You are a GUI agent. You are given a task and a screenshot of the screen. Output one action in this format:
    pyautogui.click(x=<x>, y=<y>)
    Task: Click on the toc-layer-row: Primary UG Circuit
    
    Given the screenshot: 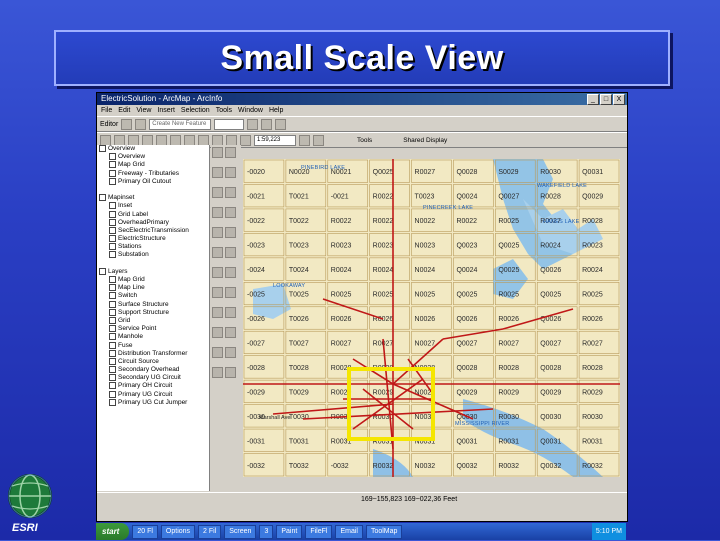 What is the action you would take?
    pyautogui.click(x=153, y=394)
    